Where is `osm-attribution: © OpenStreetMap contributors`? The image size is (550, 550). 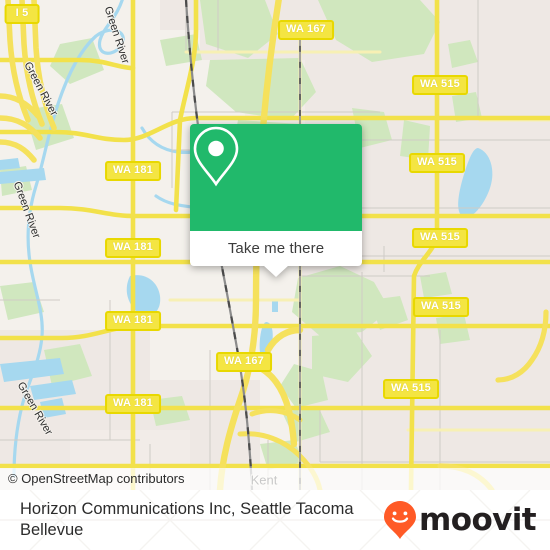 osm-attribution: © OpenStreetMap contributors is located at coordinates (275, 479).